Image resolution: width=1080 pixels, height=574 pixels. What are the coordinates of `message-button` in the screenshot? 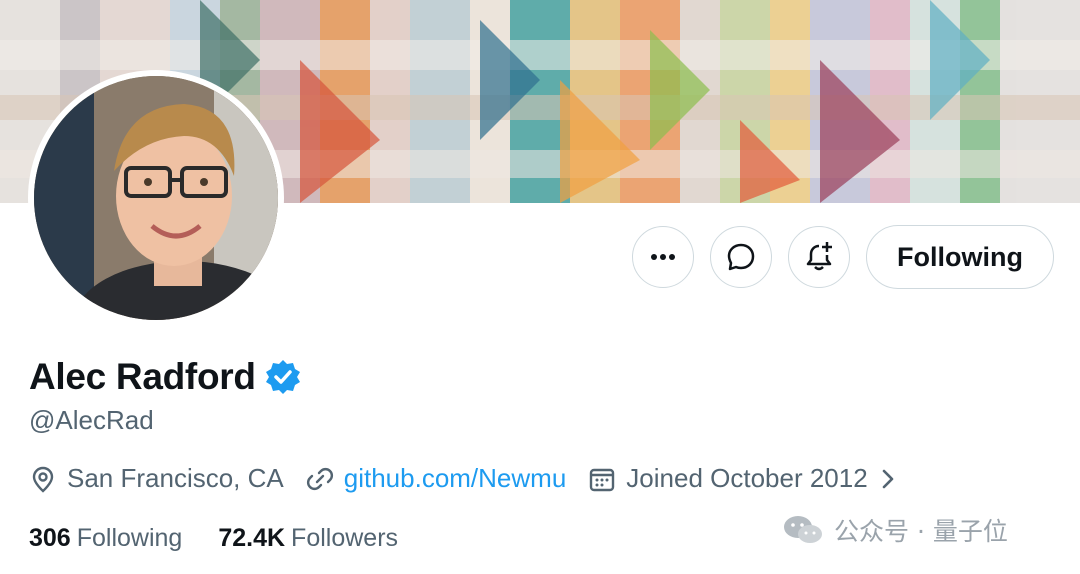 It's located at (741, 257).